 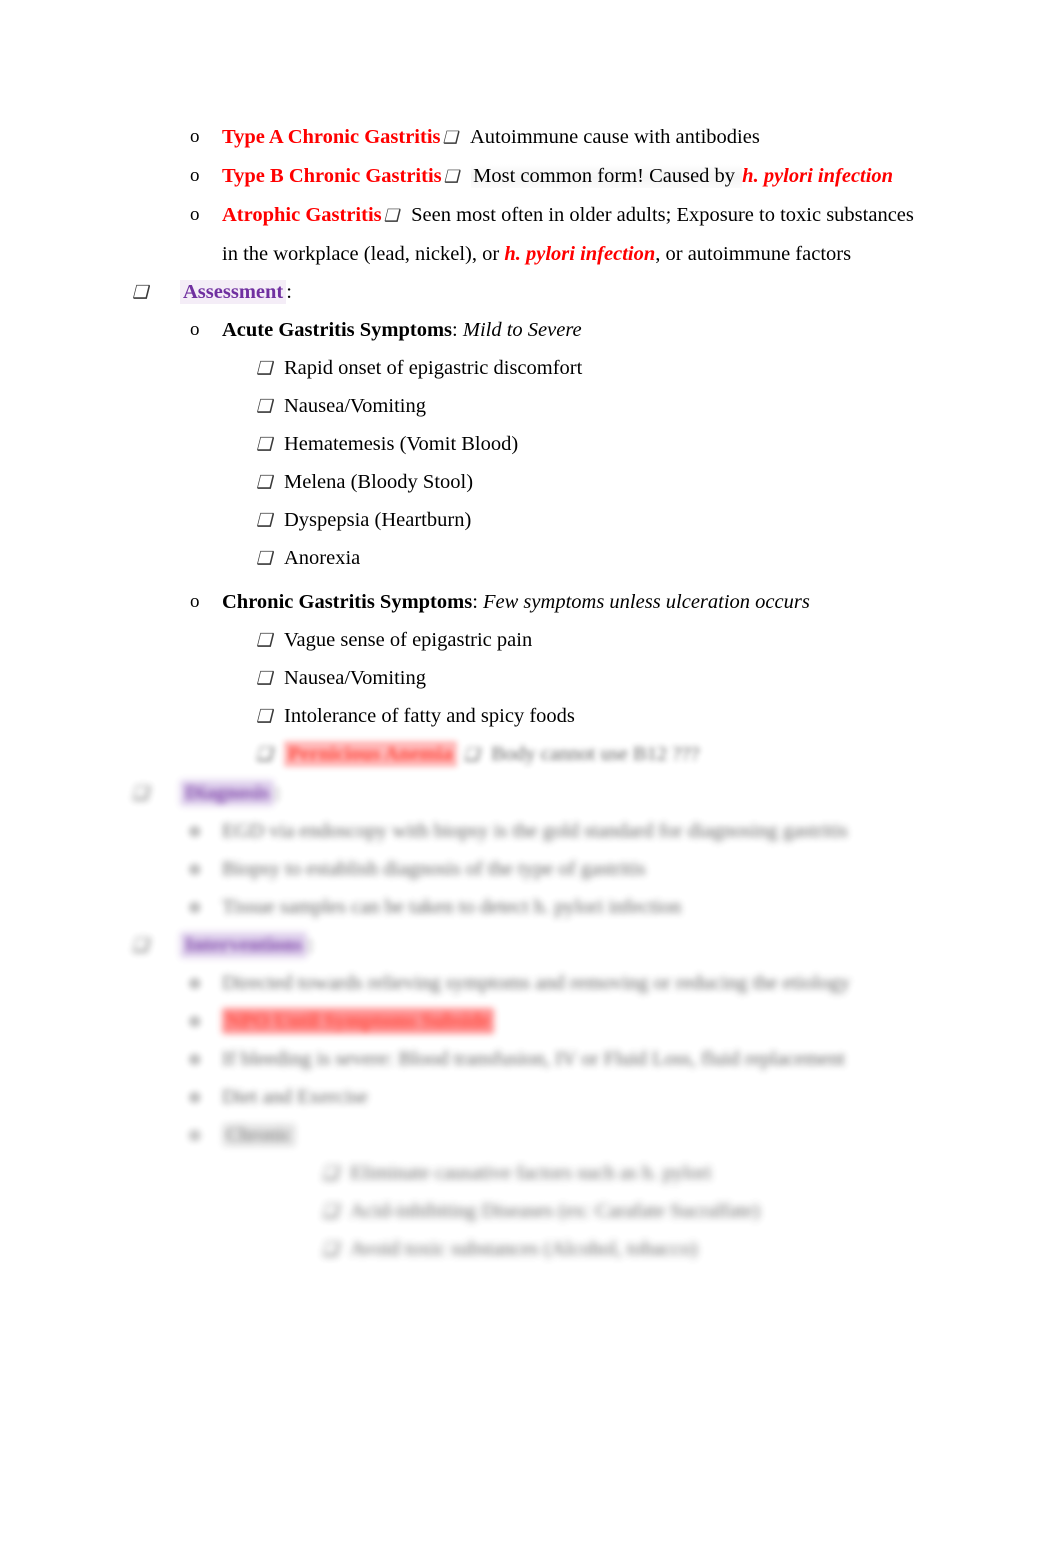 I want to click on acute-symptom-item: Anorexia, so click(x=322, y=558).